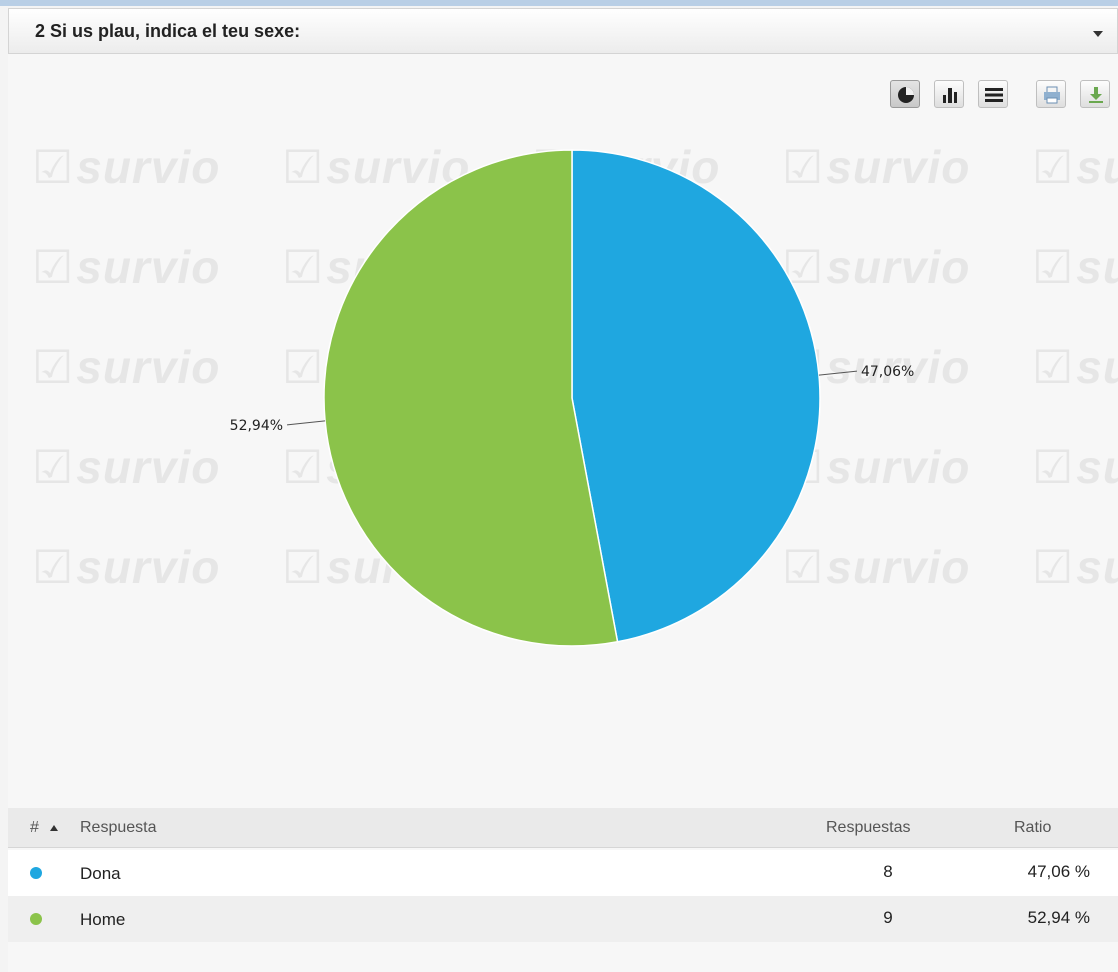 The width and height of the screenshot is (1118, 972). Describe the element at coordinates (54, 828) in the screenshot. I see `sort-ascending-icon` at that location.